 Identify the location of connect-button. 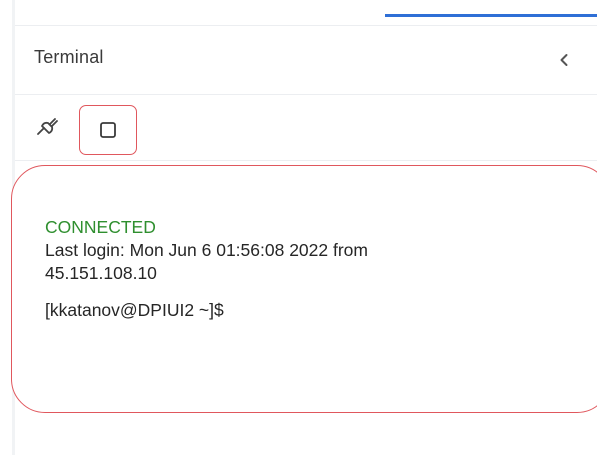
(47, 126).